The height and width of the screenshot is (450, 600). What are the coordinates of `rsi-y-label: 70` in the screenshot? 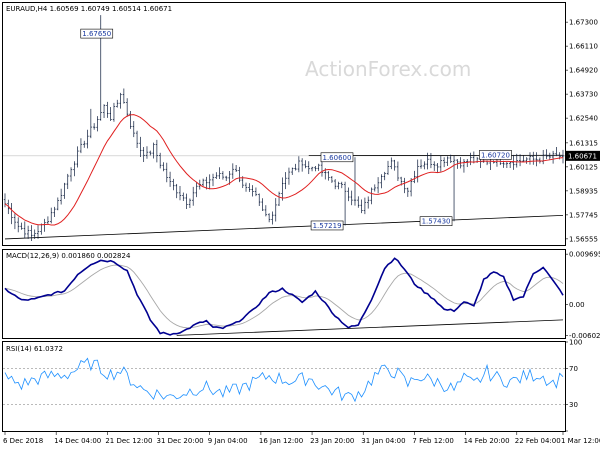 It's located at (573, 369).